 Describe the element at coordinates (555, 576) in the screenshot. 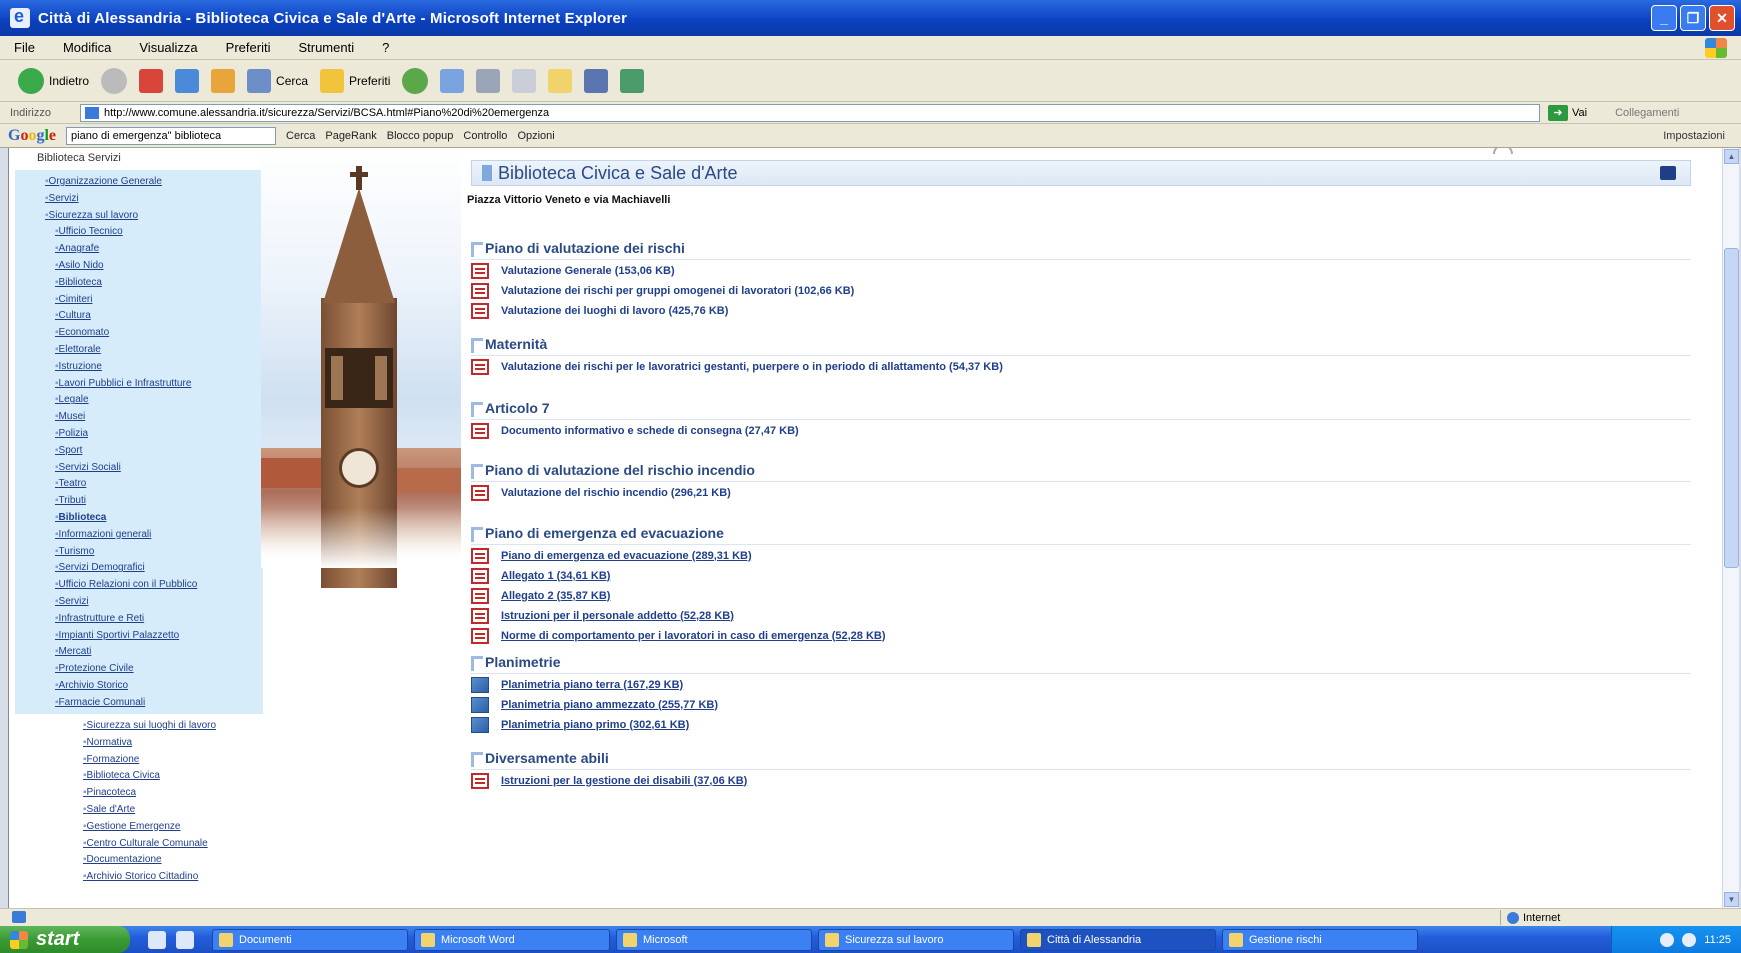

I see `document-link: Allegato 1 (34,61 KB)` at that location.